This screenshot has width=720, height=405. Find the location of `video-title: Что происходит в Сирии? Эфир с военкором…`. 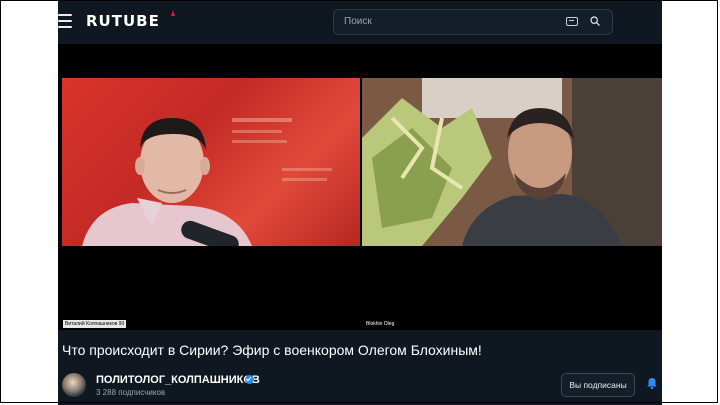

video-title: Что происходит в Сирии? Эфир с военкором… is located at coordinates (272, 350).